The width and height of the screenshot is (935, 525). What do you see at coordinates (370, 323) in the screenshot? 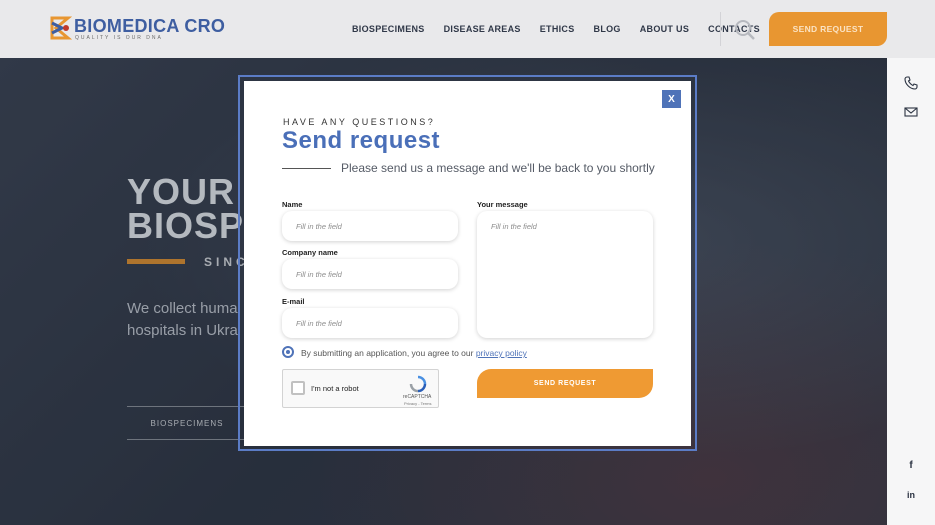
I see `email-field: Fill in the field` at bounding box center [370, 323].